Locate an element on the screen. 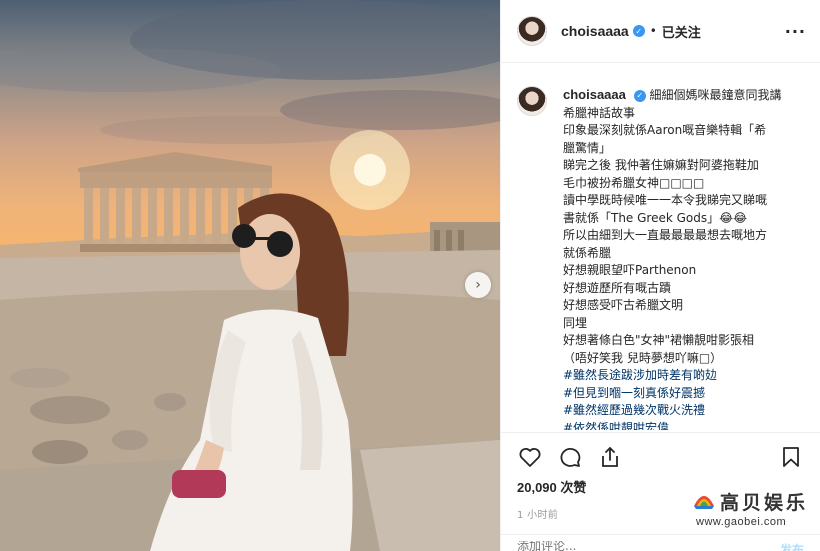 The height and width of the screenshot is (551, 820). caption-line: 睇完之後 我仲著住嫲嫲對阿婆拖鞋加 is located at coordinates (661, 165).